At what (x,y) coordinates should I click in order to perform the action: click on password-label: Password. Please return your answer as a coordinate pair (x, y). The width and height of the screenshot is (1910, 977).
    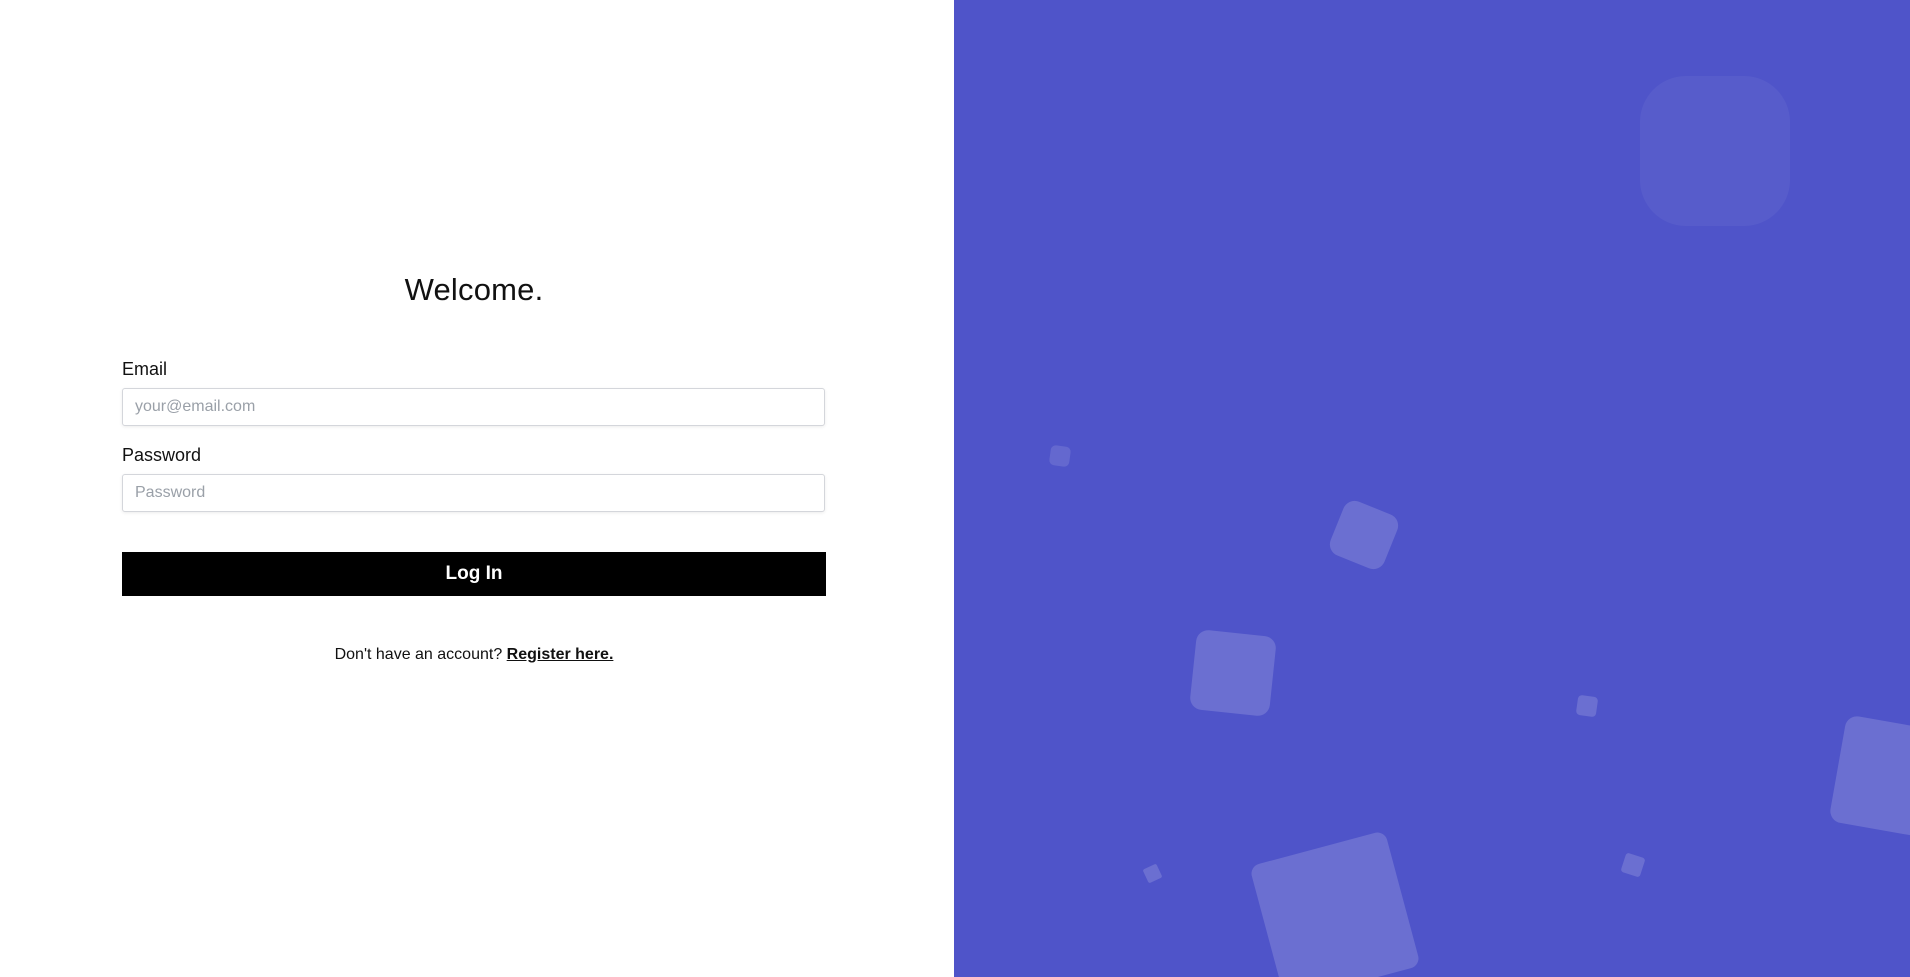
    Looking at the image, I should click on (162, 455).